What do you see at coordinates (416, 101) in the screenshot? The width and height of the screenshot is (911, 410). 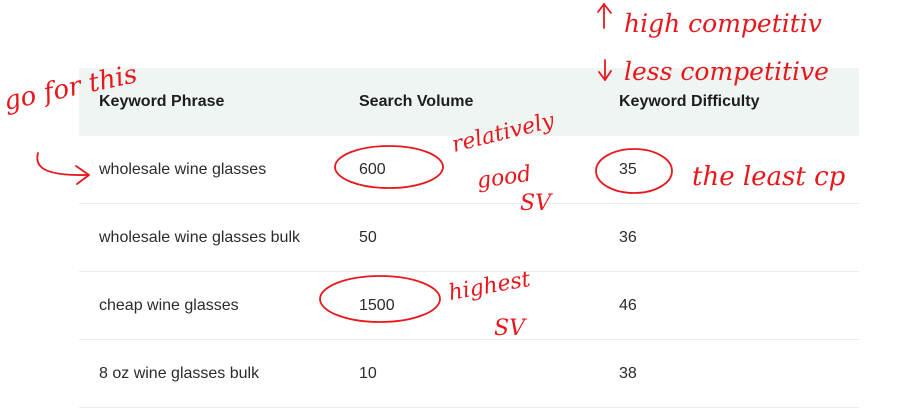 I see `header-search-volume: Search Volume` at bounding box center [416, 101].